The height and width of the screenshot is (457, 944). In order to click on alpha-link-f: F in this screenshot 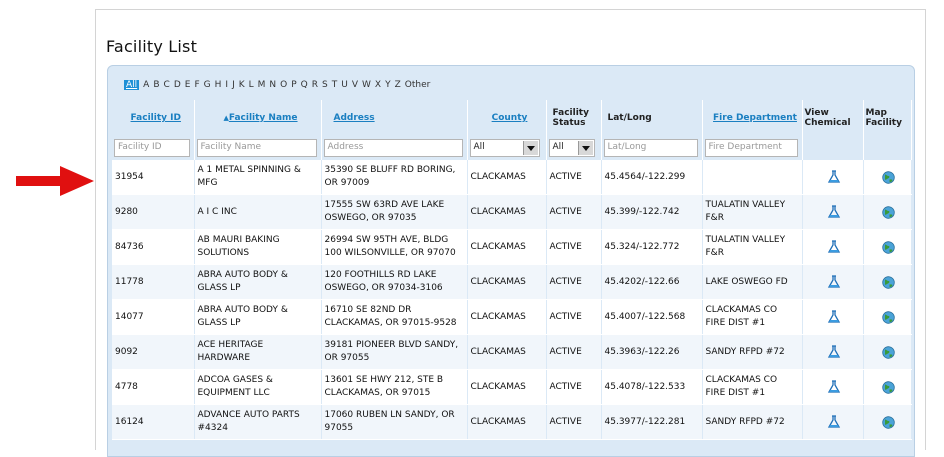, I will do `click(196, 85)`.